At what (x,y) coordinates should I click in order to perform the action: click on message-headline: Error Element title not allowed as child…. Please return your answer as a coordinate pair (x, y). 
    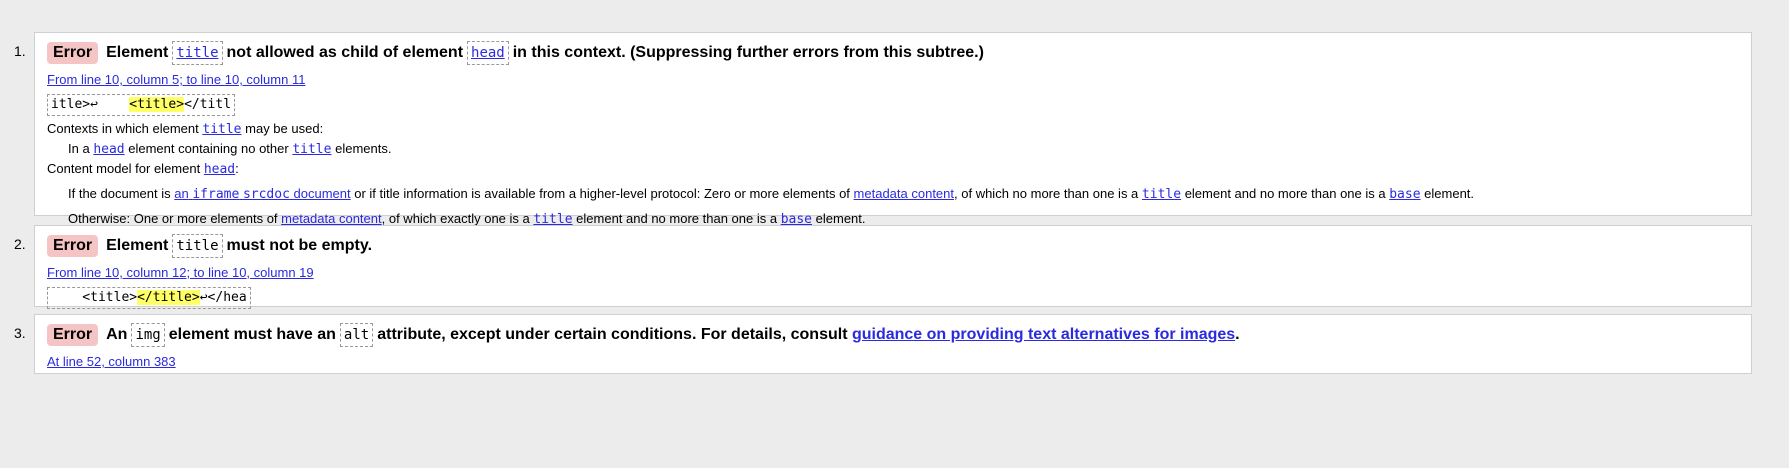
    Looking at the image, I should click on (893, 53).